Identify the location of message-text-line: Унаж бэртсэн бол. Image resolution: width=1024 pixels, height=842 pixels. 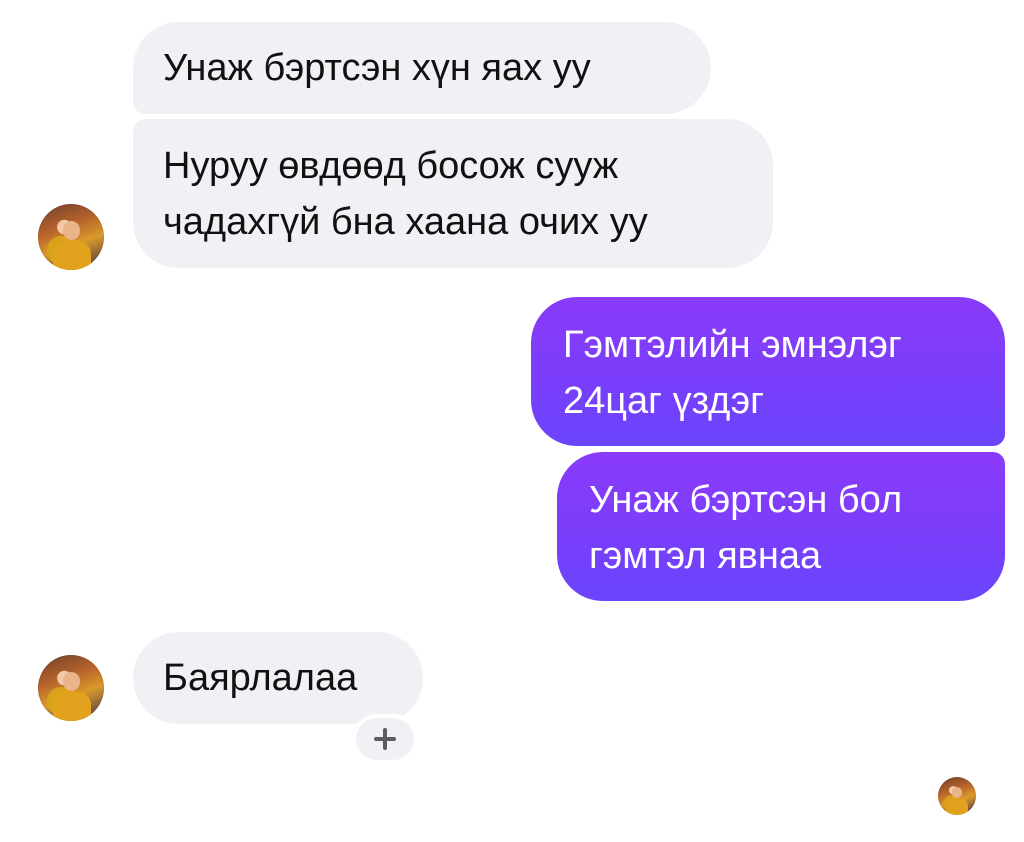
(746, 500).